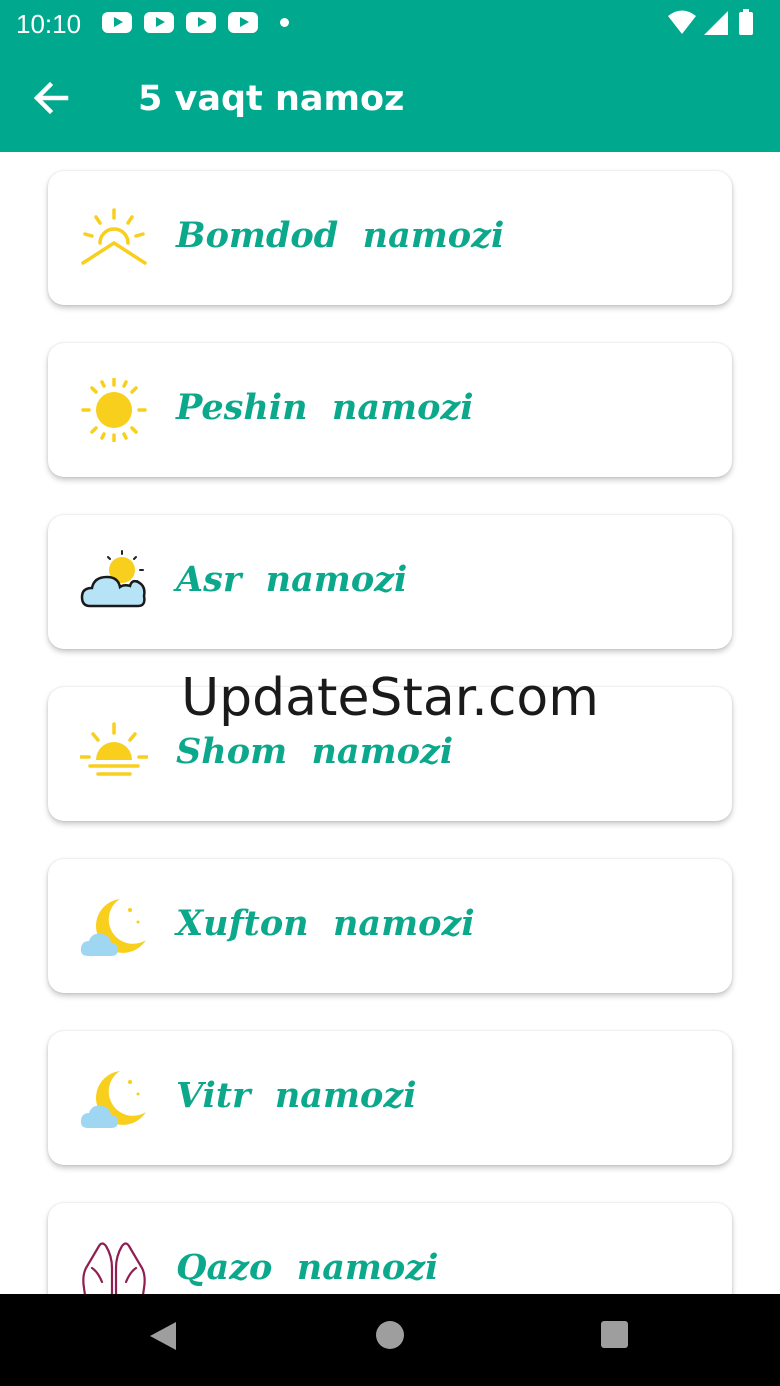 Image resolution: width=780 pixels, height=1386 pixels. I want to click on battery-icon, so click(746, 23).